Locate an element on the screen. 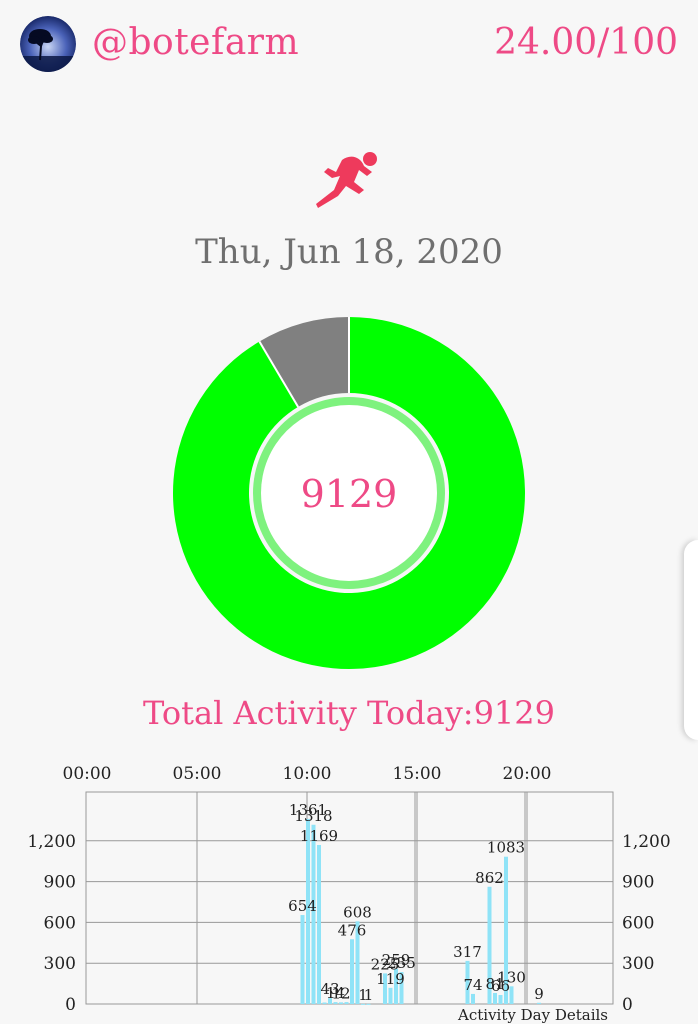  chart-x-tick-top: 20:00 is located at coordinates (527, 774).